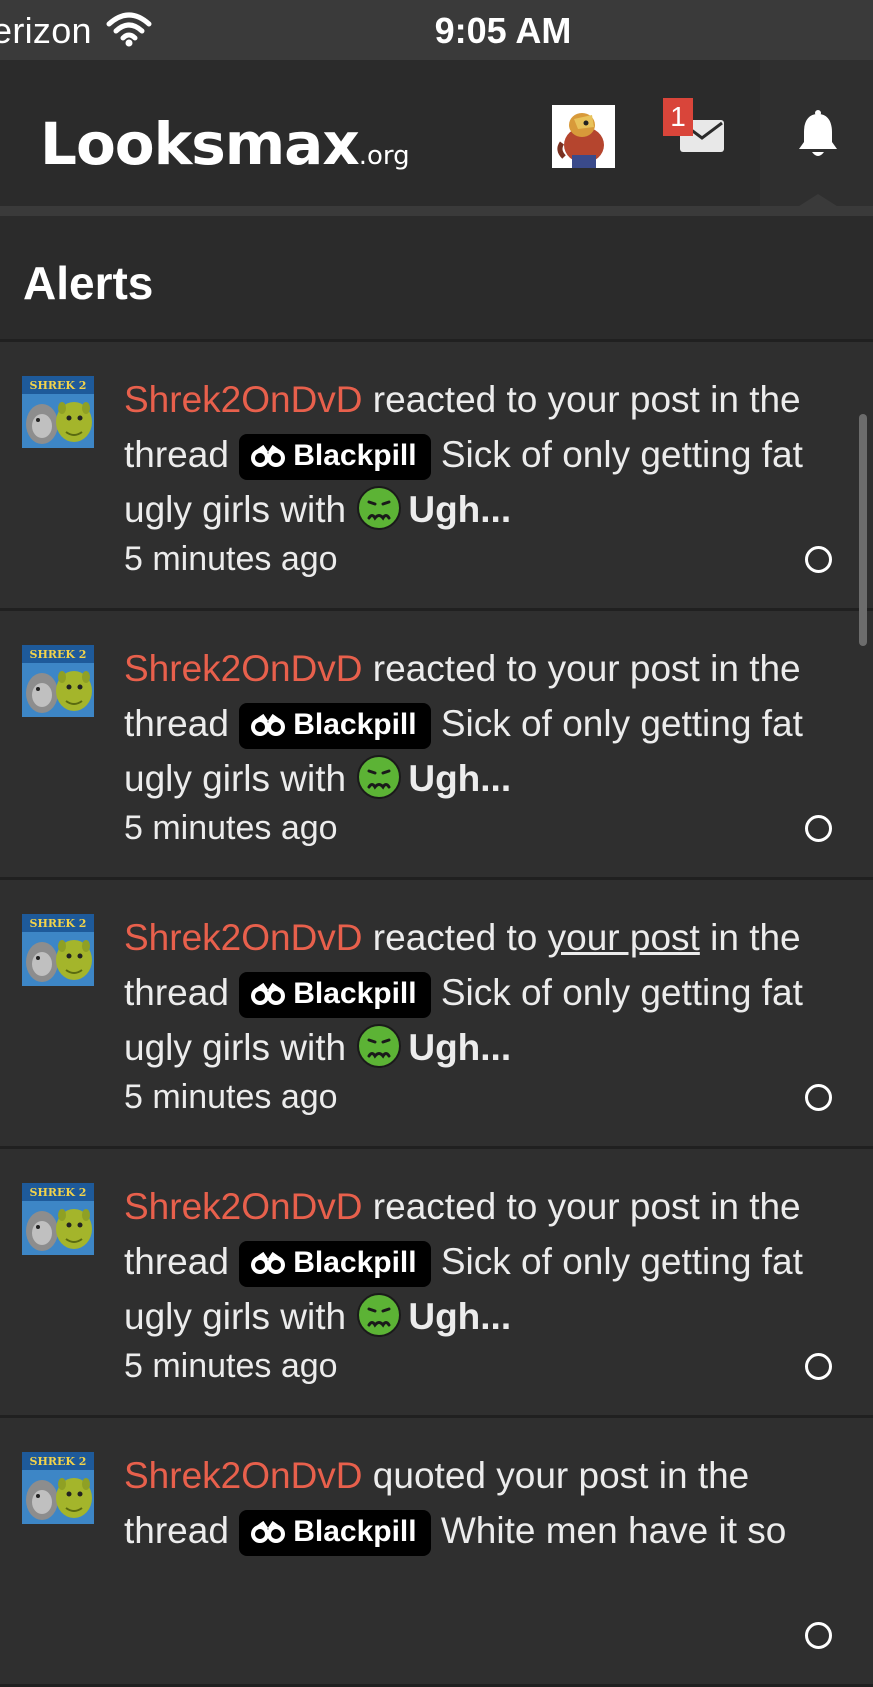 The height and width of the screenshot is (1687, 873). I want to click on bell-icon, so click(818, 133).